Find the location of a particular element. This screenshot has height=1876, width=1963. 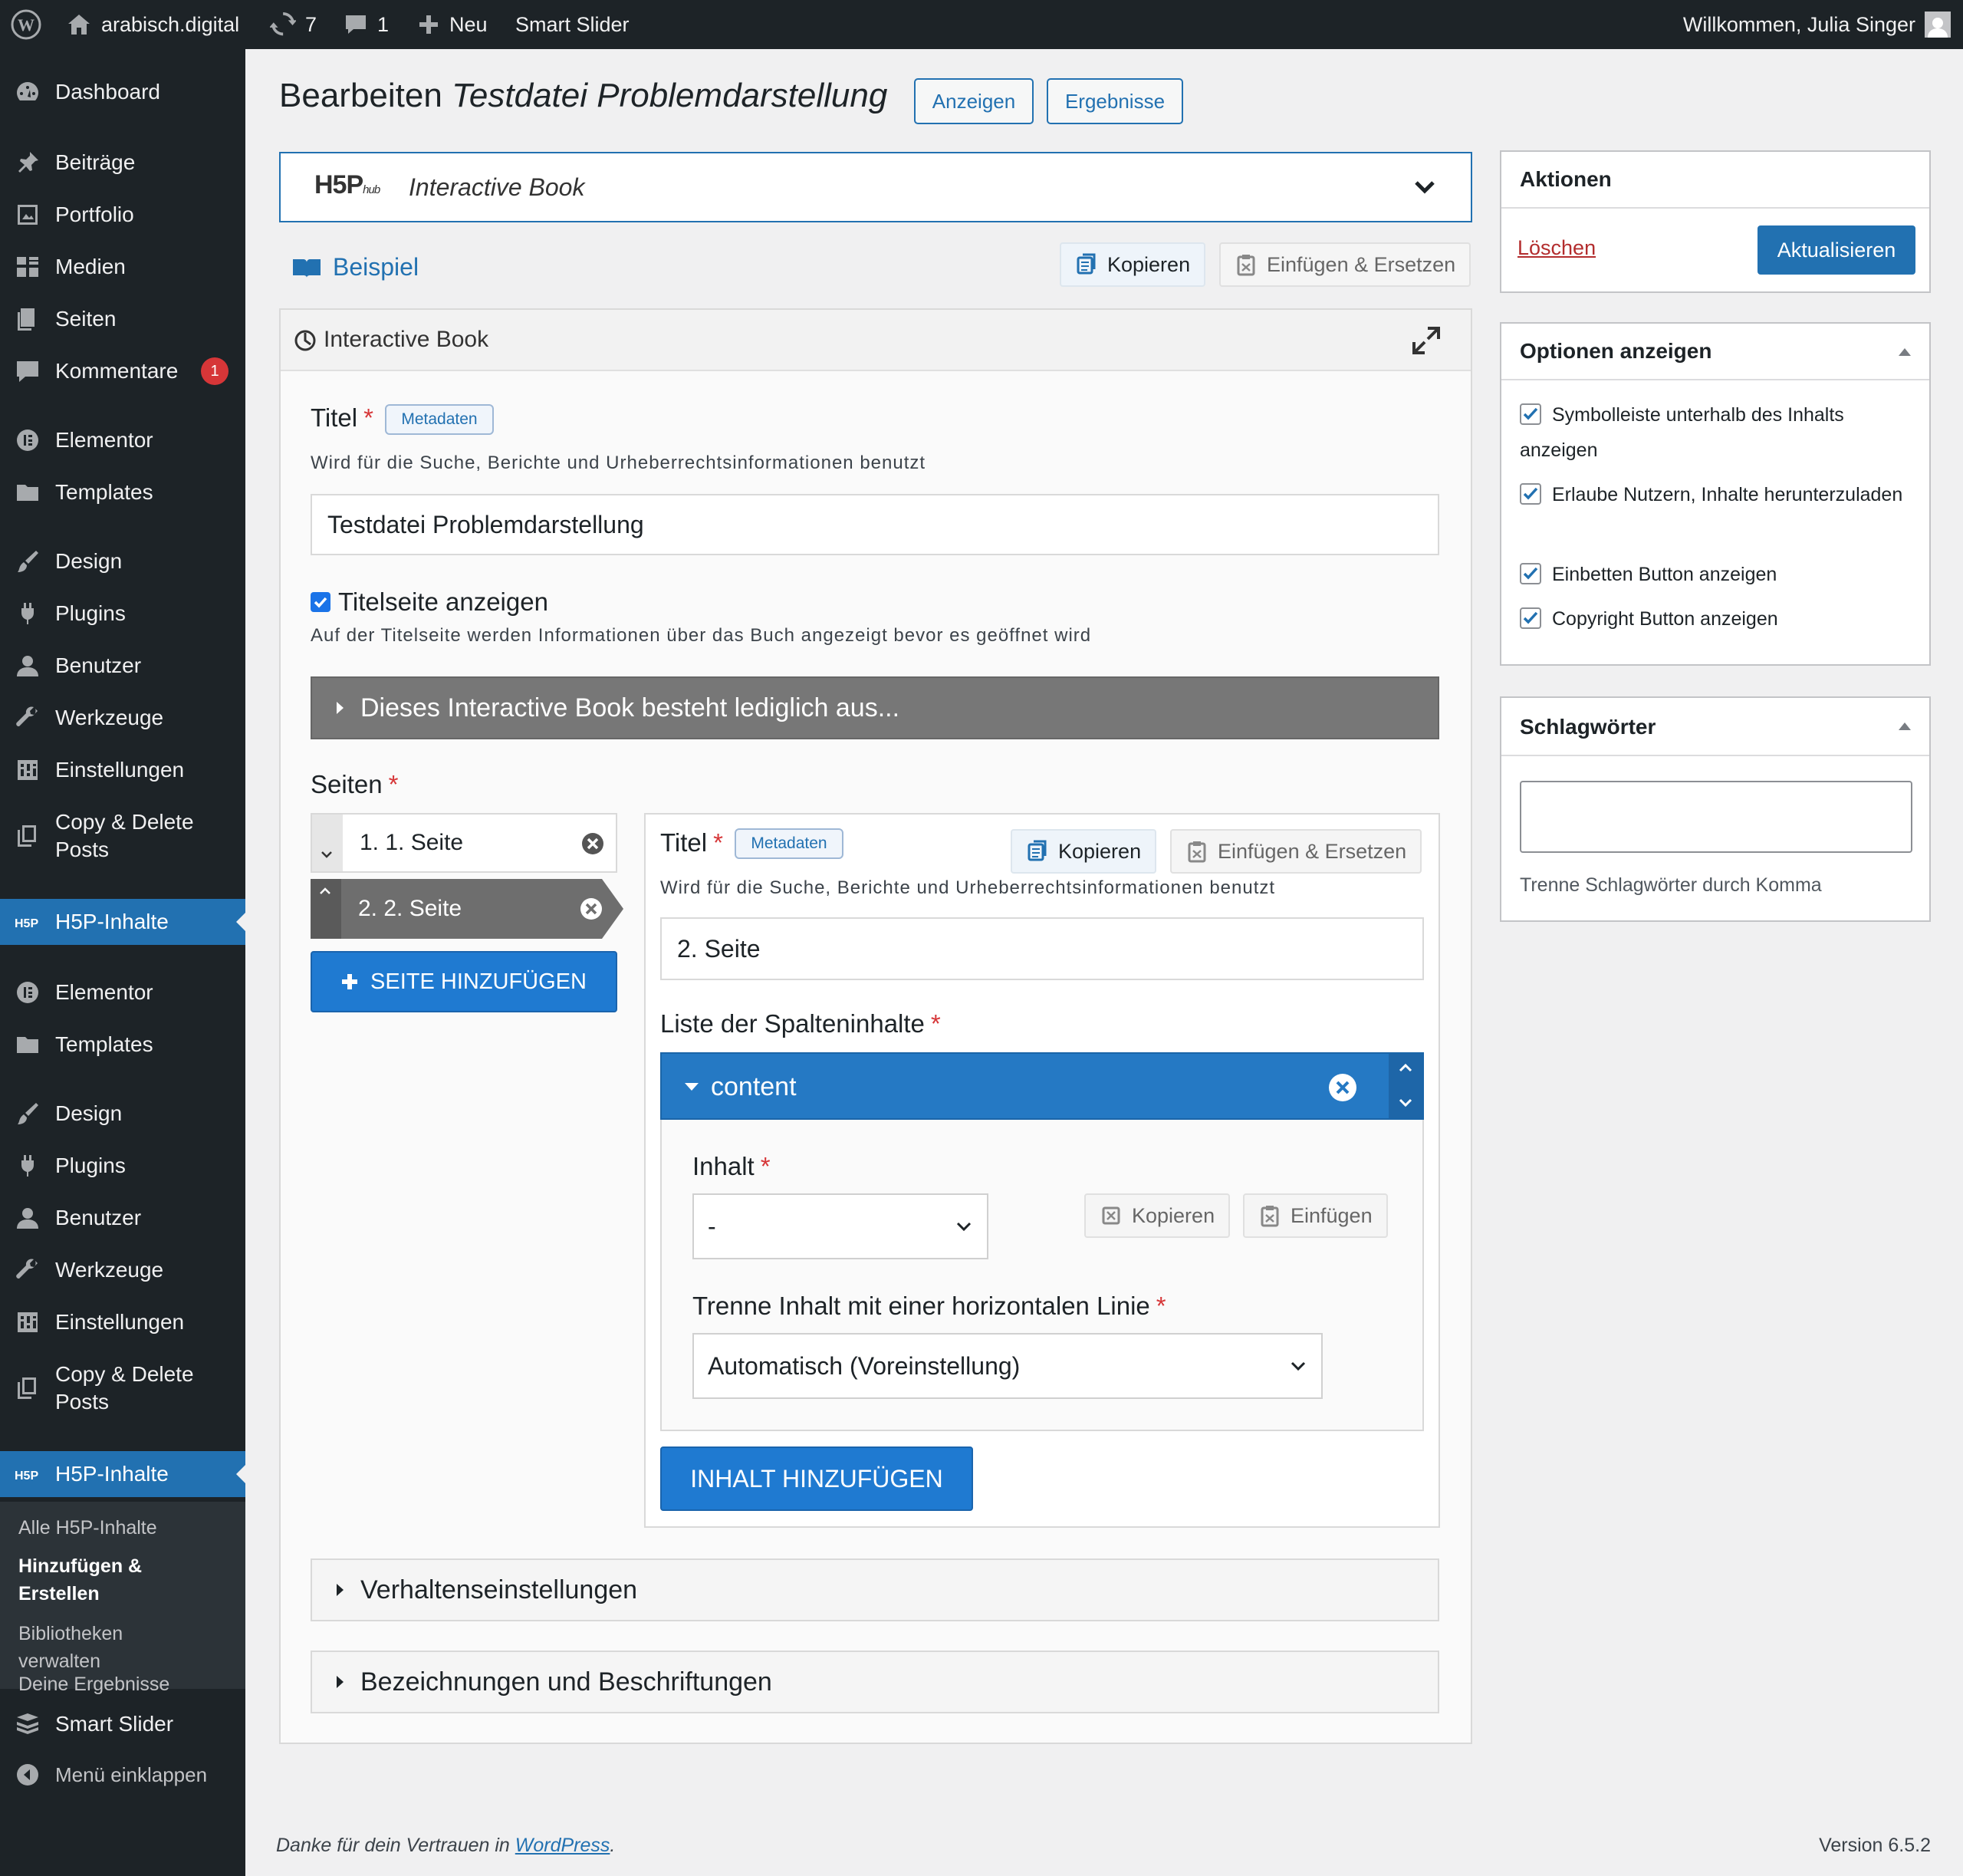

updates-link: 7 is located at coordinates (294, 24).